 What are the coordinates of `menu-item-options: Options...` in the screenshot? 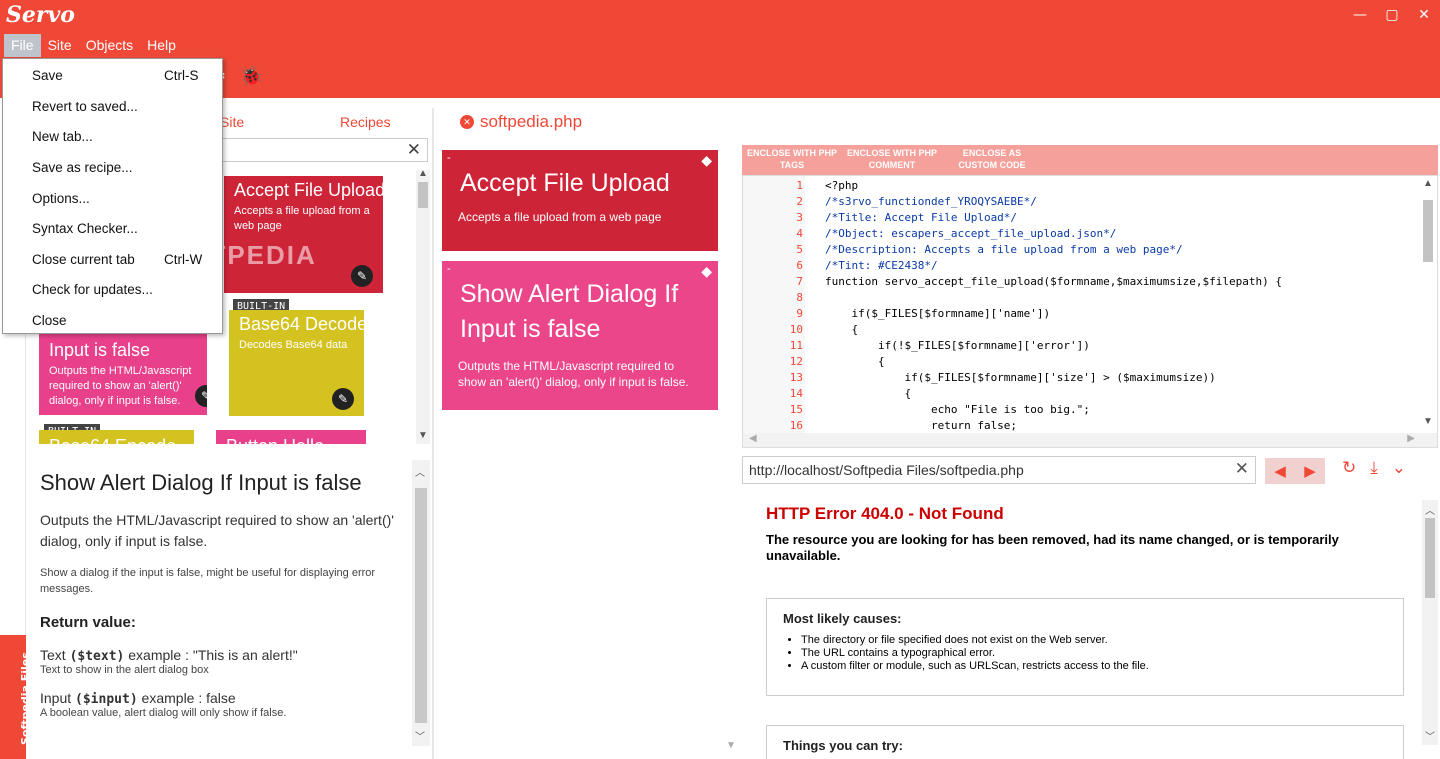 It's located at (61, 198).